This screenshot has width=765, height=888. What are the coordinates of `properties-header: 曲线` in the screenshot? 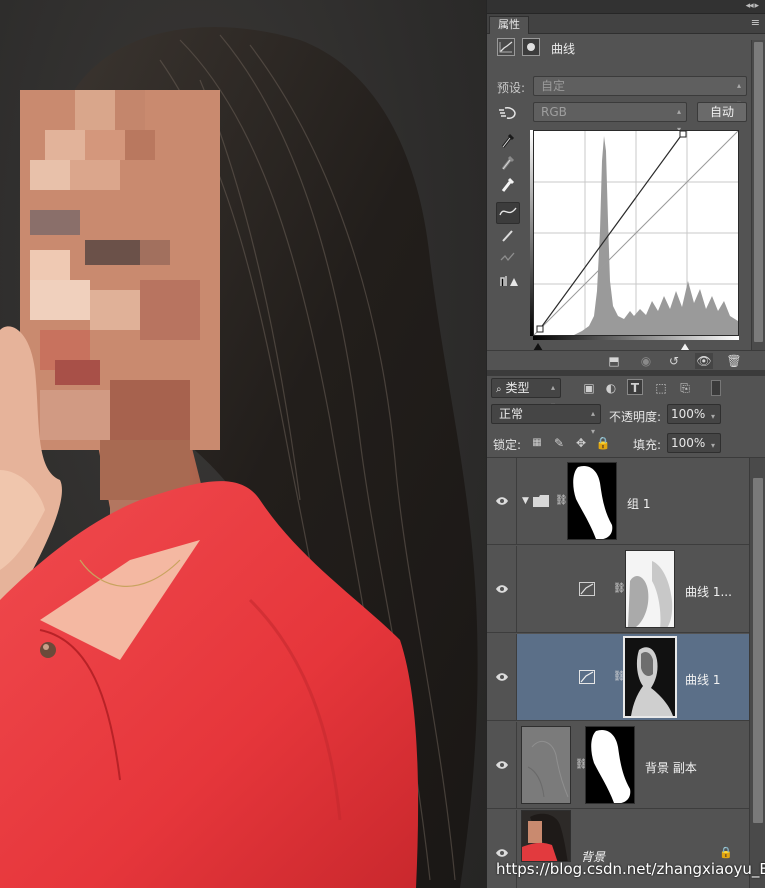 It's located at (536, 49).